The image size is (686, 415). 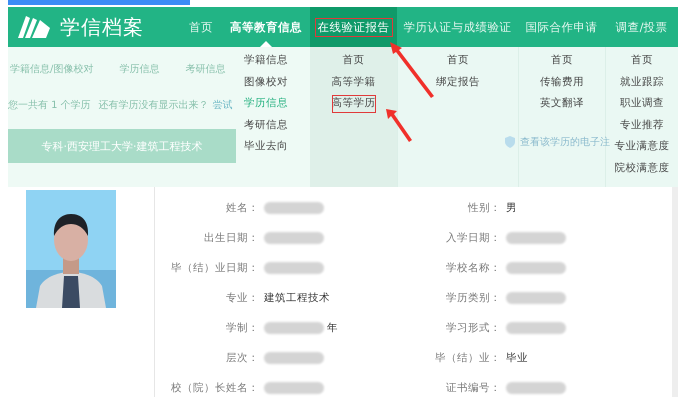 What do you see at coordinates (214, 388) in the screenshot?
I see `field-label: 校（院）长姓名：` at bounding box center [214, 388].